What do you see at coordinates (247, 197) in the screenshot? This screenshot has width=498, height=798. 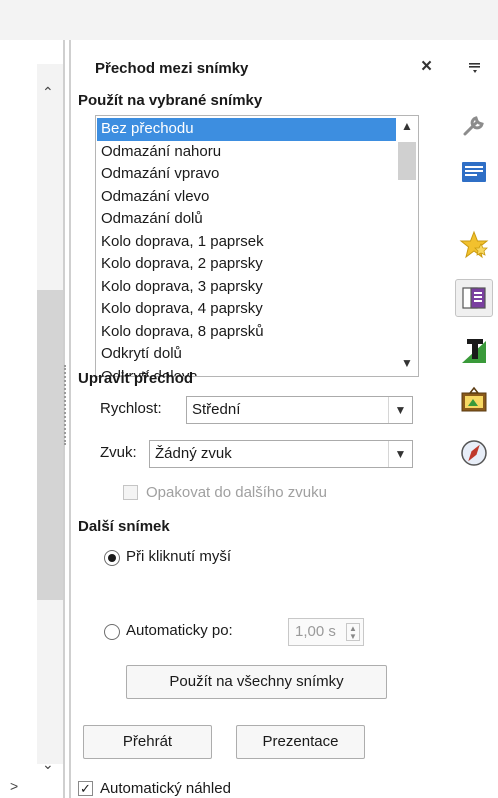 I see `transition-list-item: Odmazání vlevo` at bounding box center [247, 197].